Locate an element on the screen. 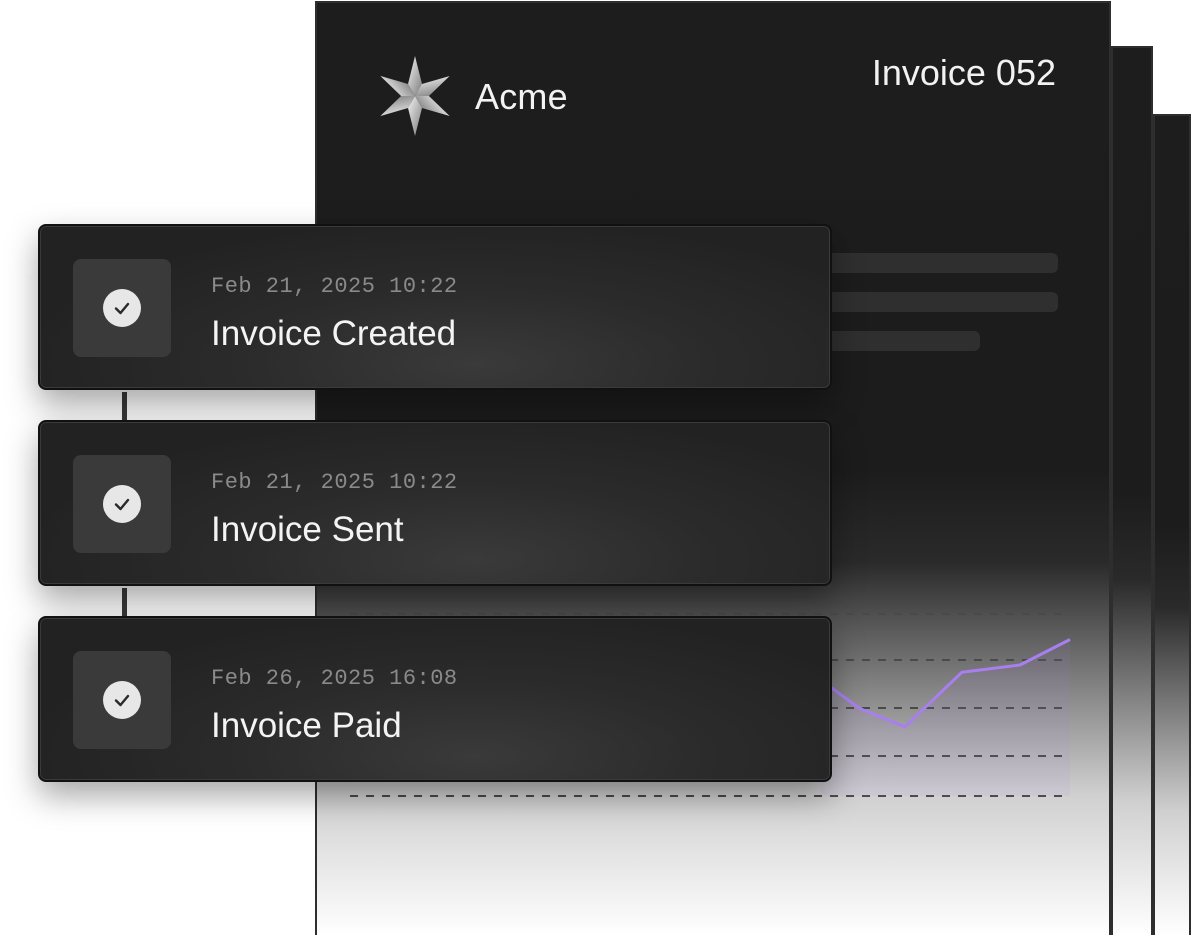 The image size is (1192, 935). timeline-event-sent: Feb 21, 2025 10:22 Invoice Sent is located at coordinates (435, 503).